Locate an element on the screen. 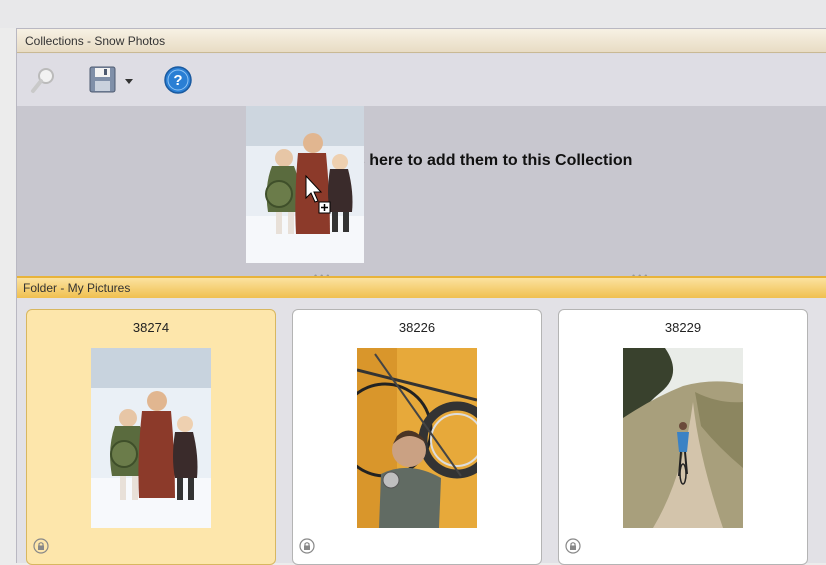 The width and height of the screenshot is (826, 565). photo-card-38274: 38274 is located at coordinates (151, 437).